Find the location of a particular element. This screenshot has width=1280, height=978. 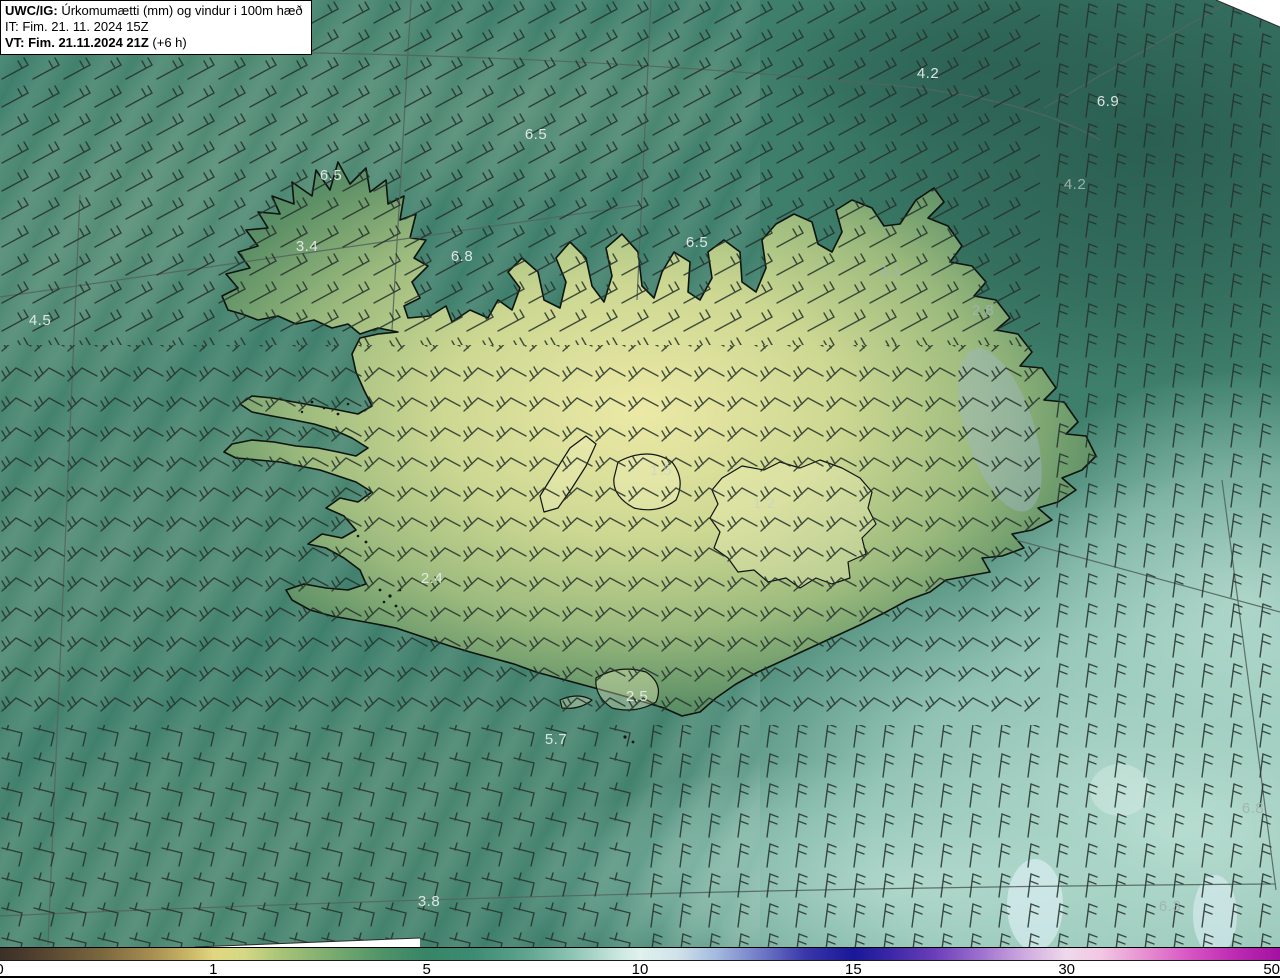

map-value-label: 1.5 is located at coordinates (661, 470).